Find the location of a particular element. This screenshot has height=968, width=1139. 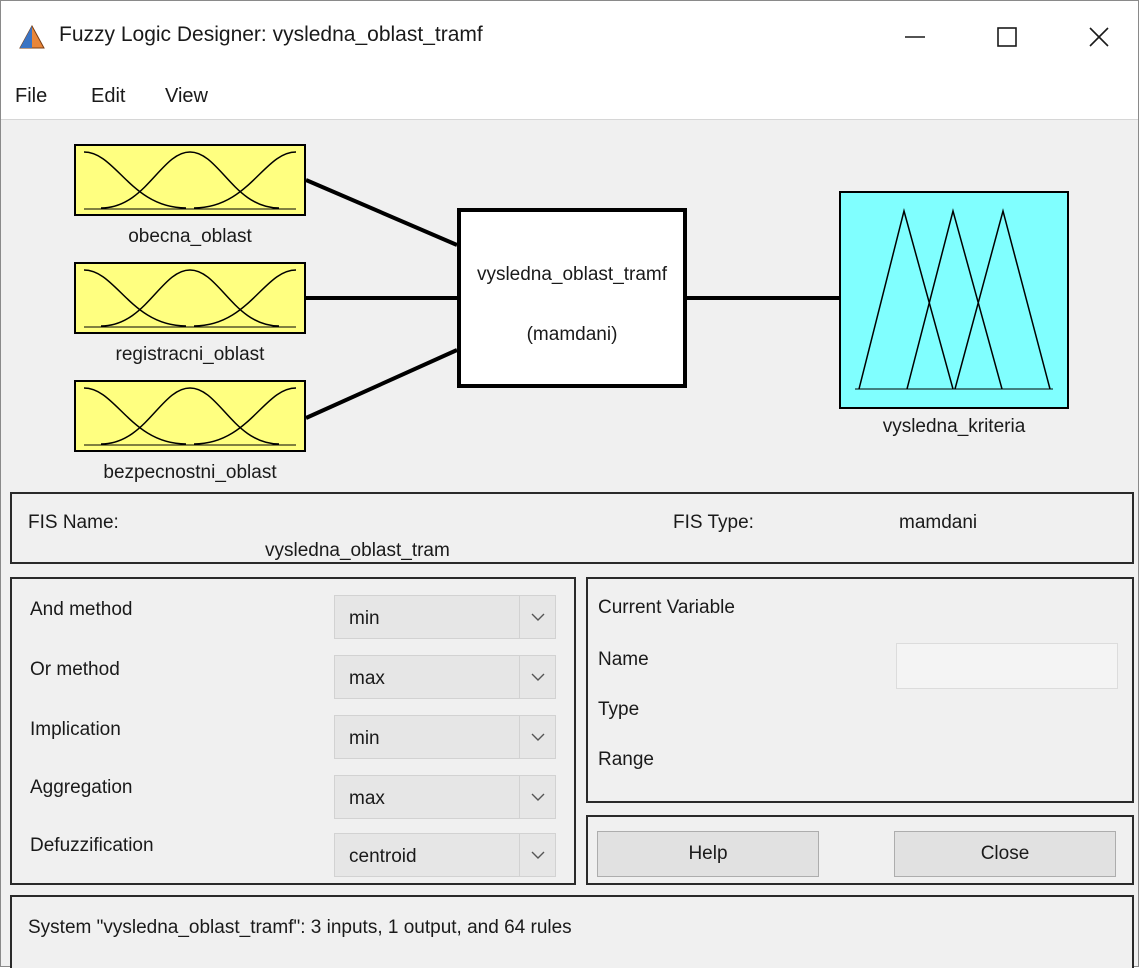

maximize-button is located at coordinates (1007, 36).